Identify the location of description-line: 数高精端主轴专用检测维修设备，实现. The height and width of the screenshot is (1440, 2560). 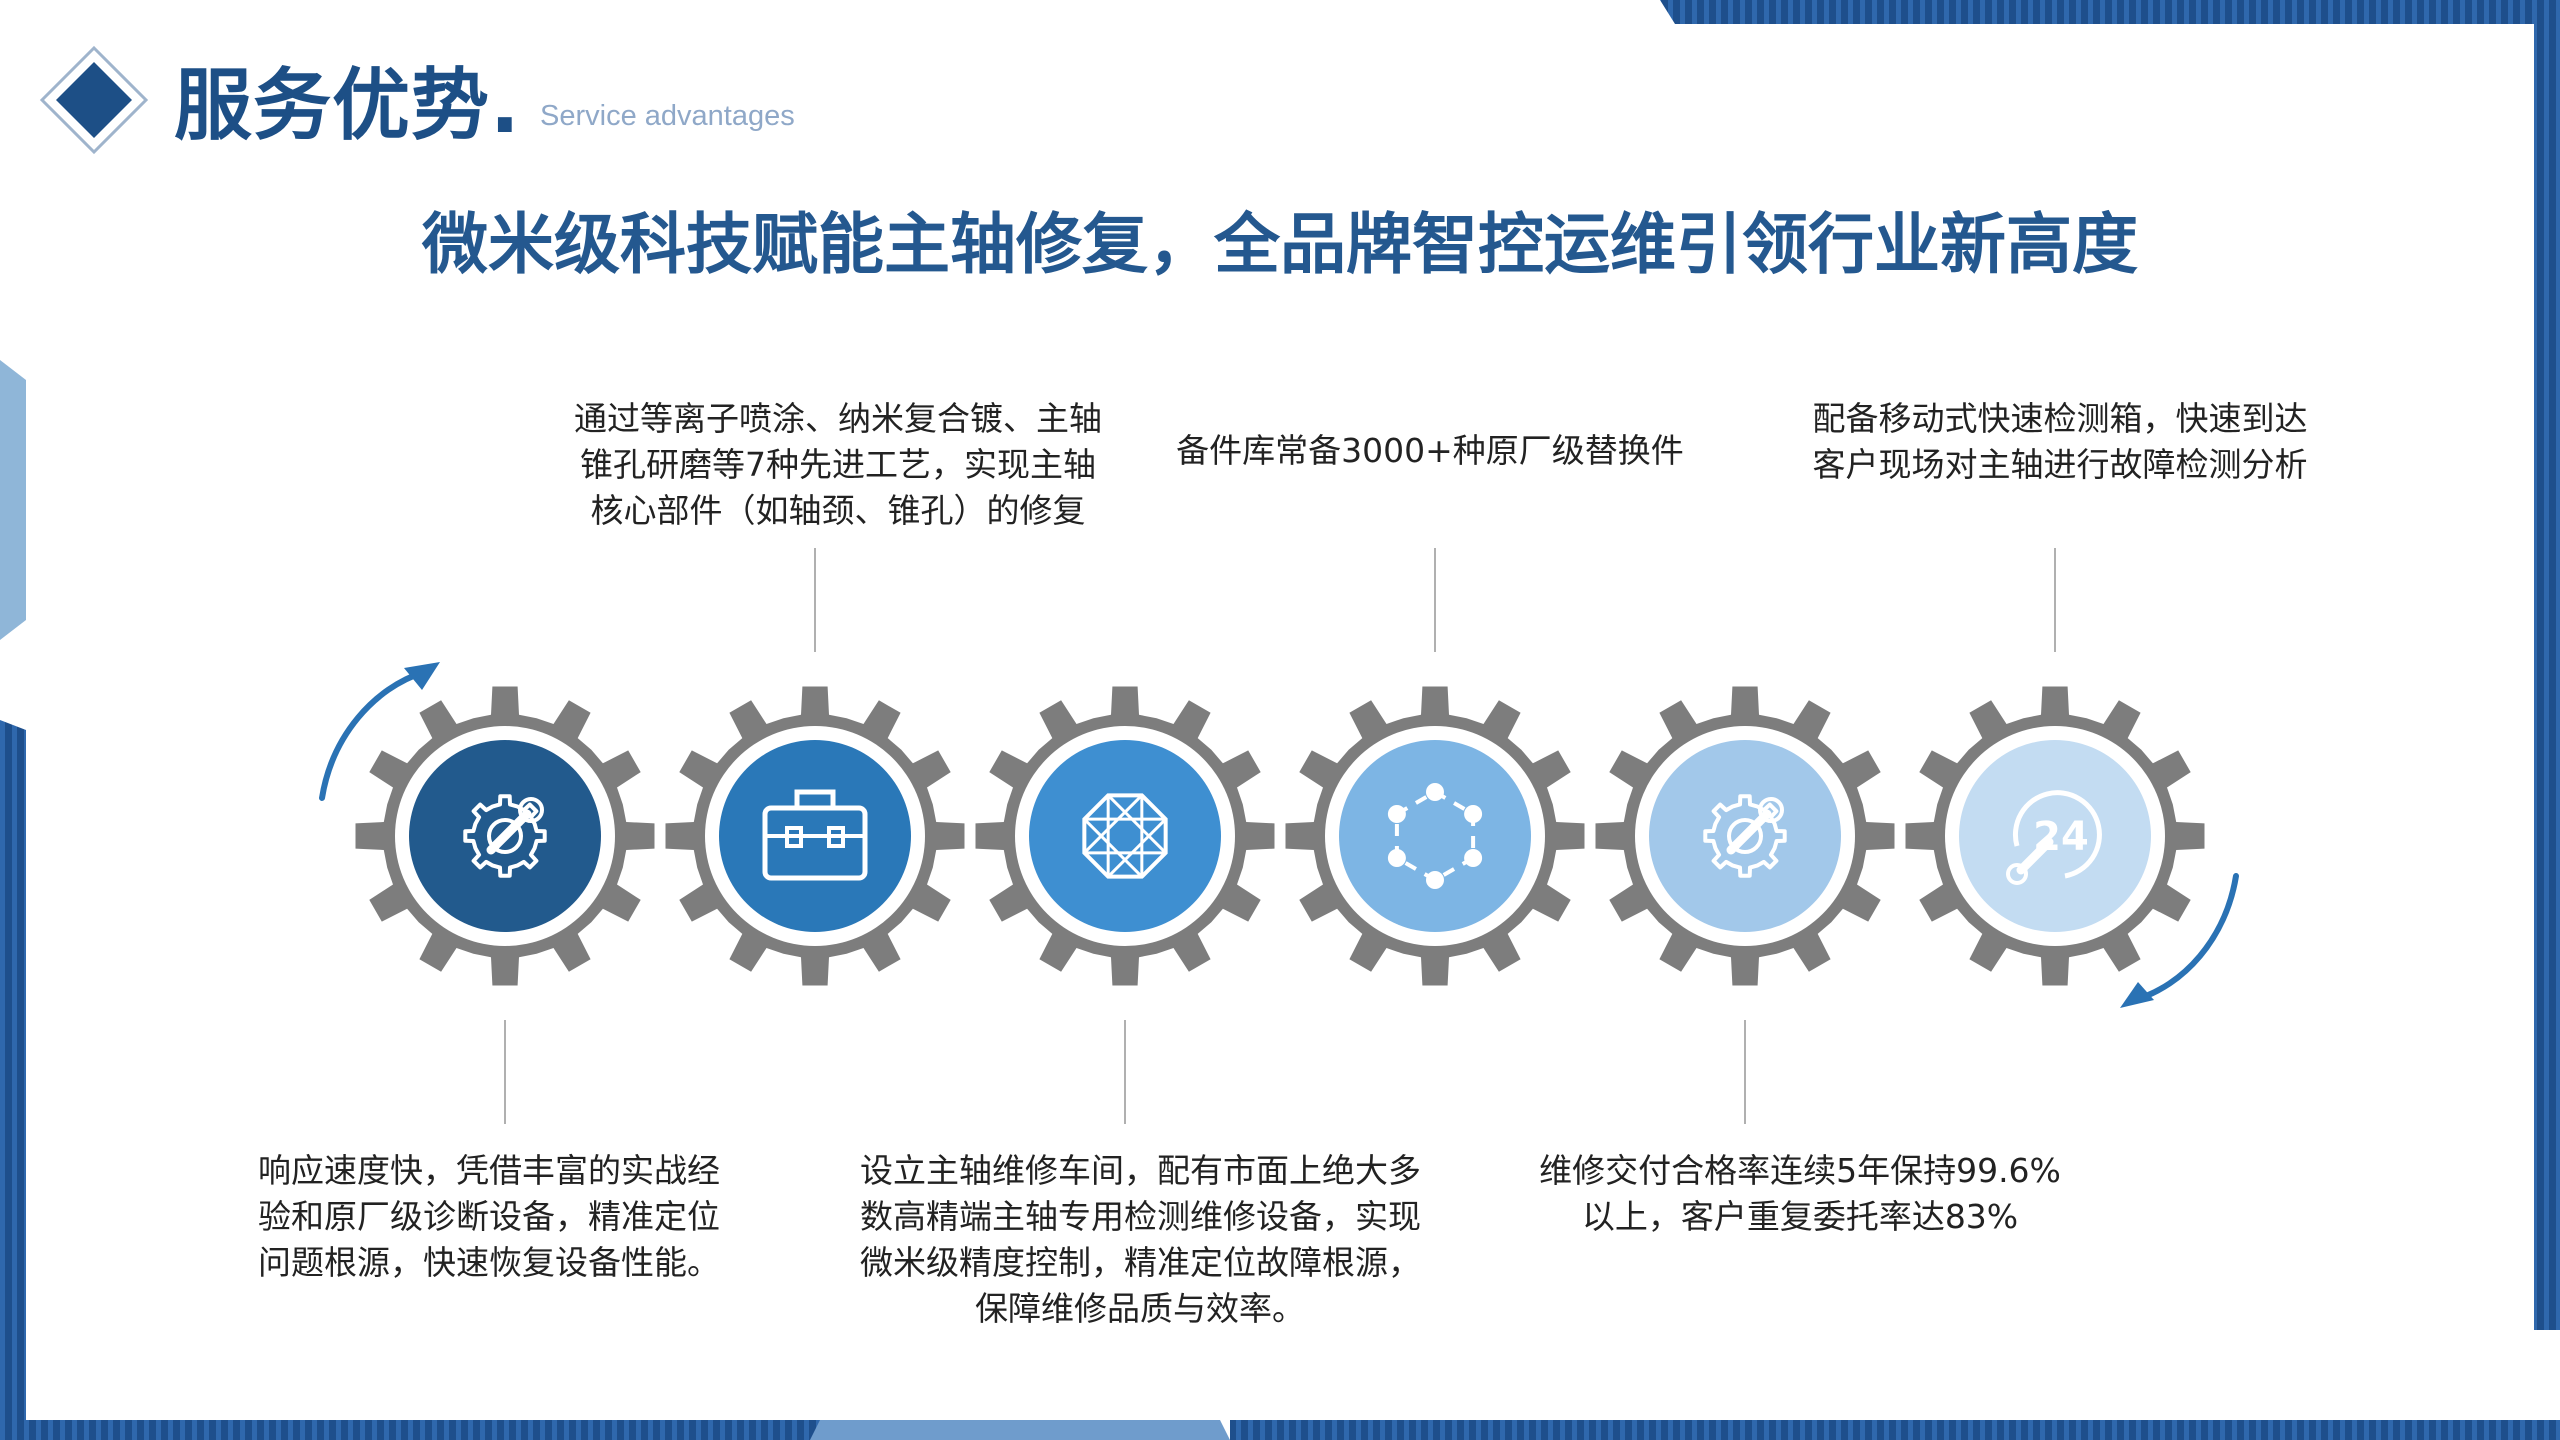
(1140, 1216).